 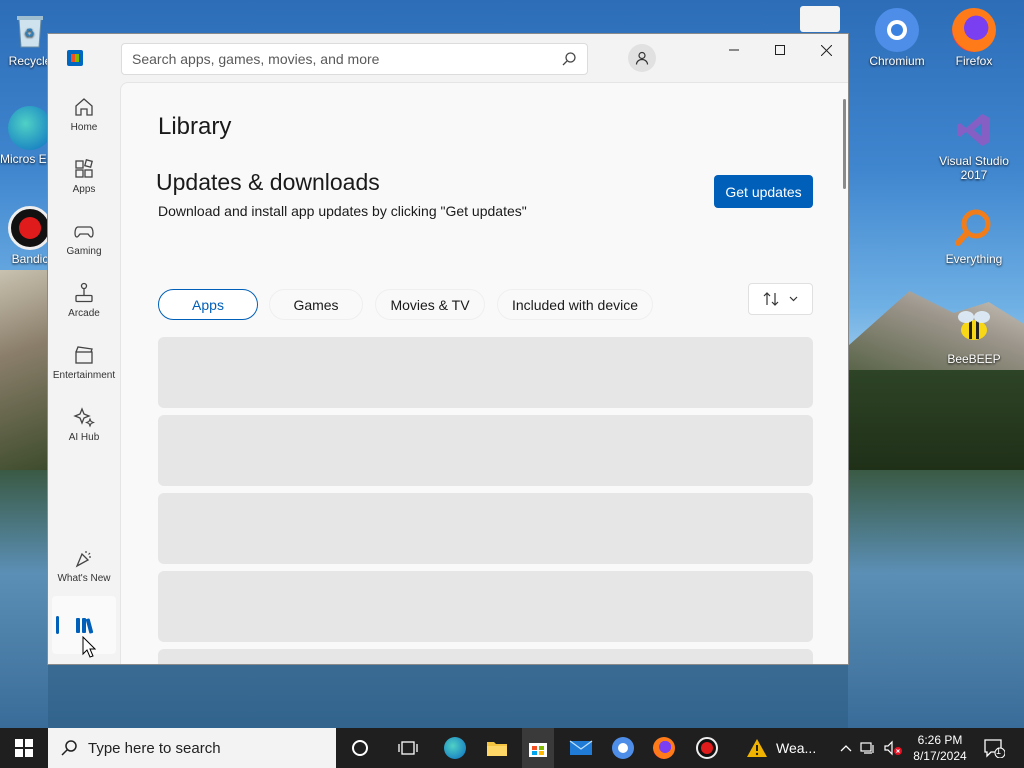 What do you see at coordinates (84, 127) in the screenshot?
I see `sidebar-item-label: Home` at bounding box center [84, 127].